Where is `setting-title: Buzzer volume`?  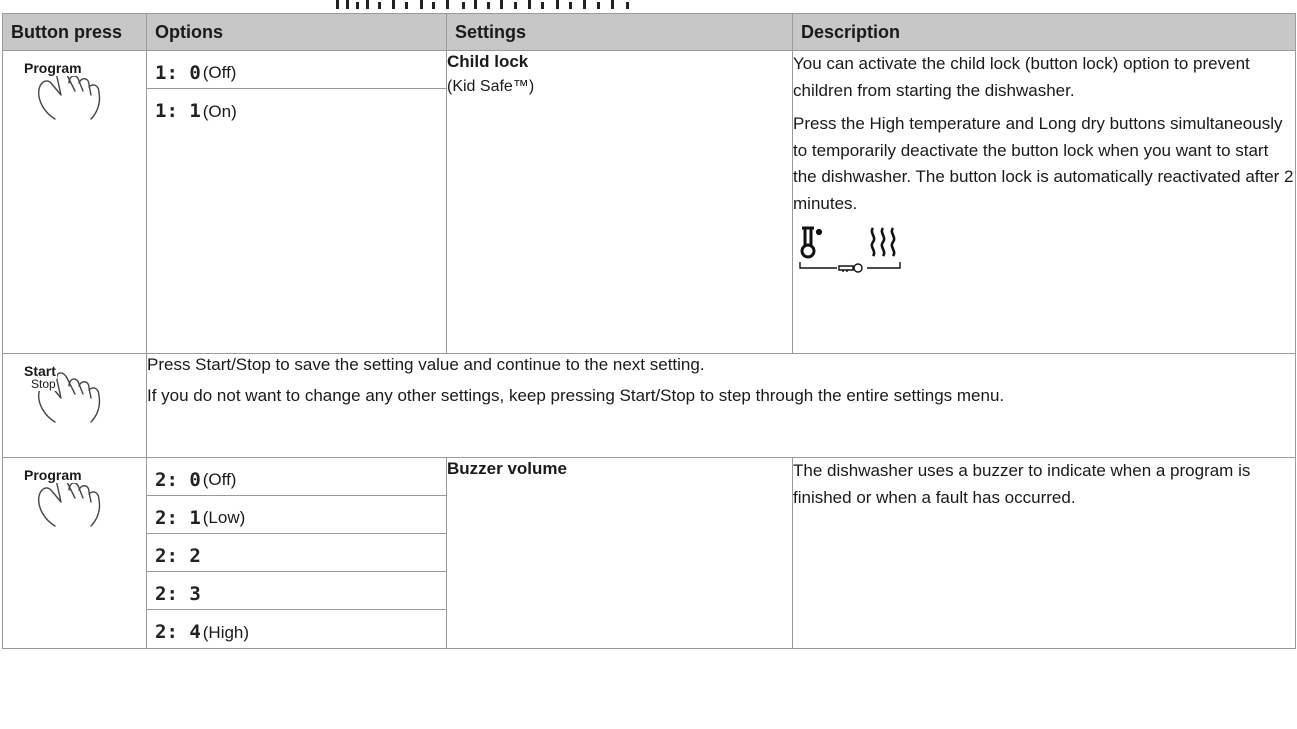 setting-title: Buzzer volume is located at coordinates (507, 468).